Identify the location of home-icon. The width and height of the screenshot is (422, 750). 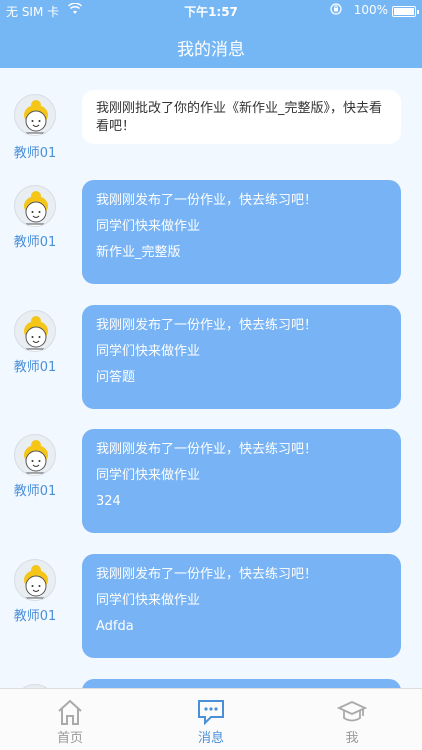
(70, 712).